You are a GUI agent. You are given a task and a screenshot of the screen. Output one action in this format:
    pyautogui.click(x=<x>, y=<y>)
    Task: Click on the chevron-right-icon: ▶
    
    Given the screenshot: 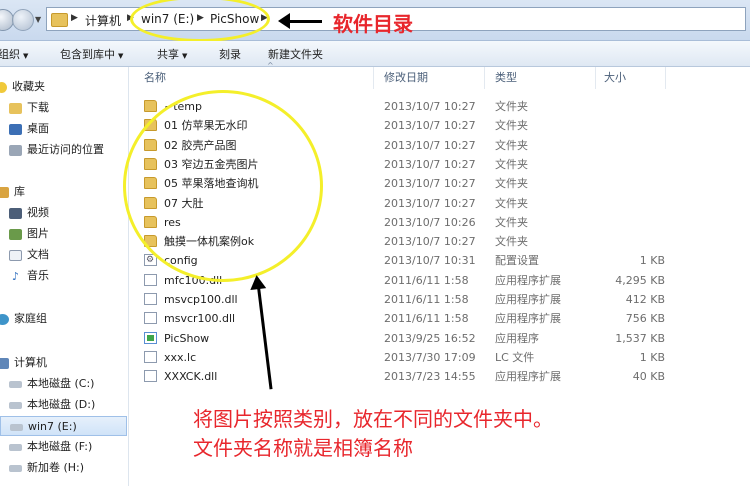 What is the action you would take?
    pyautogui.click(x=74, y=18)
    